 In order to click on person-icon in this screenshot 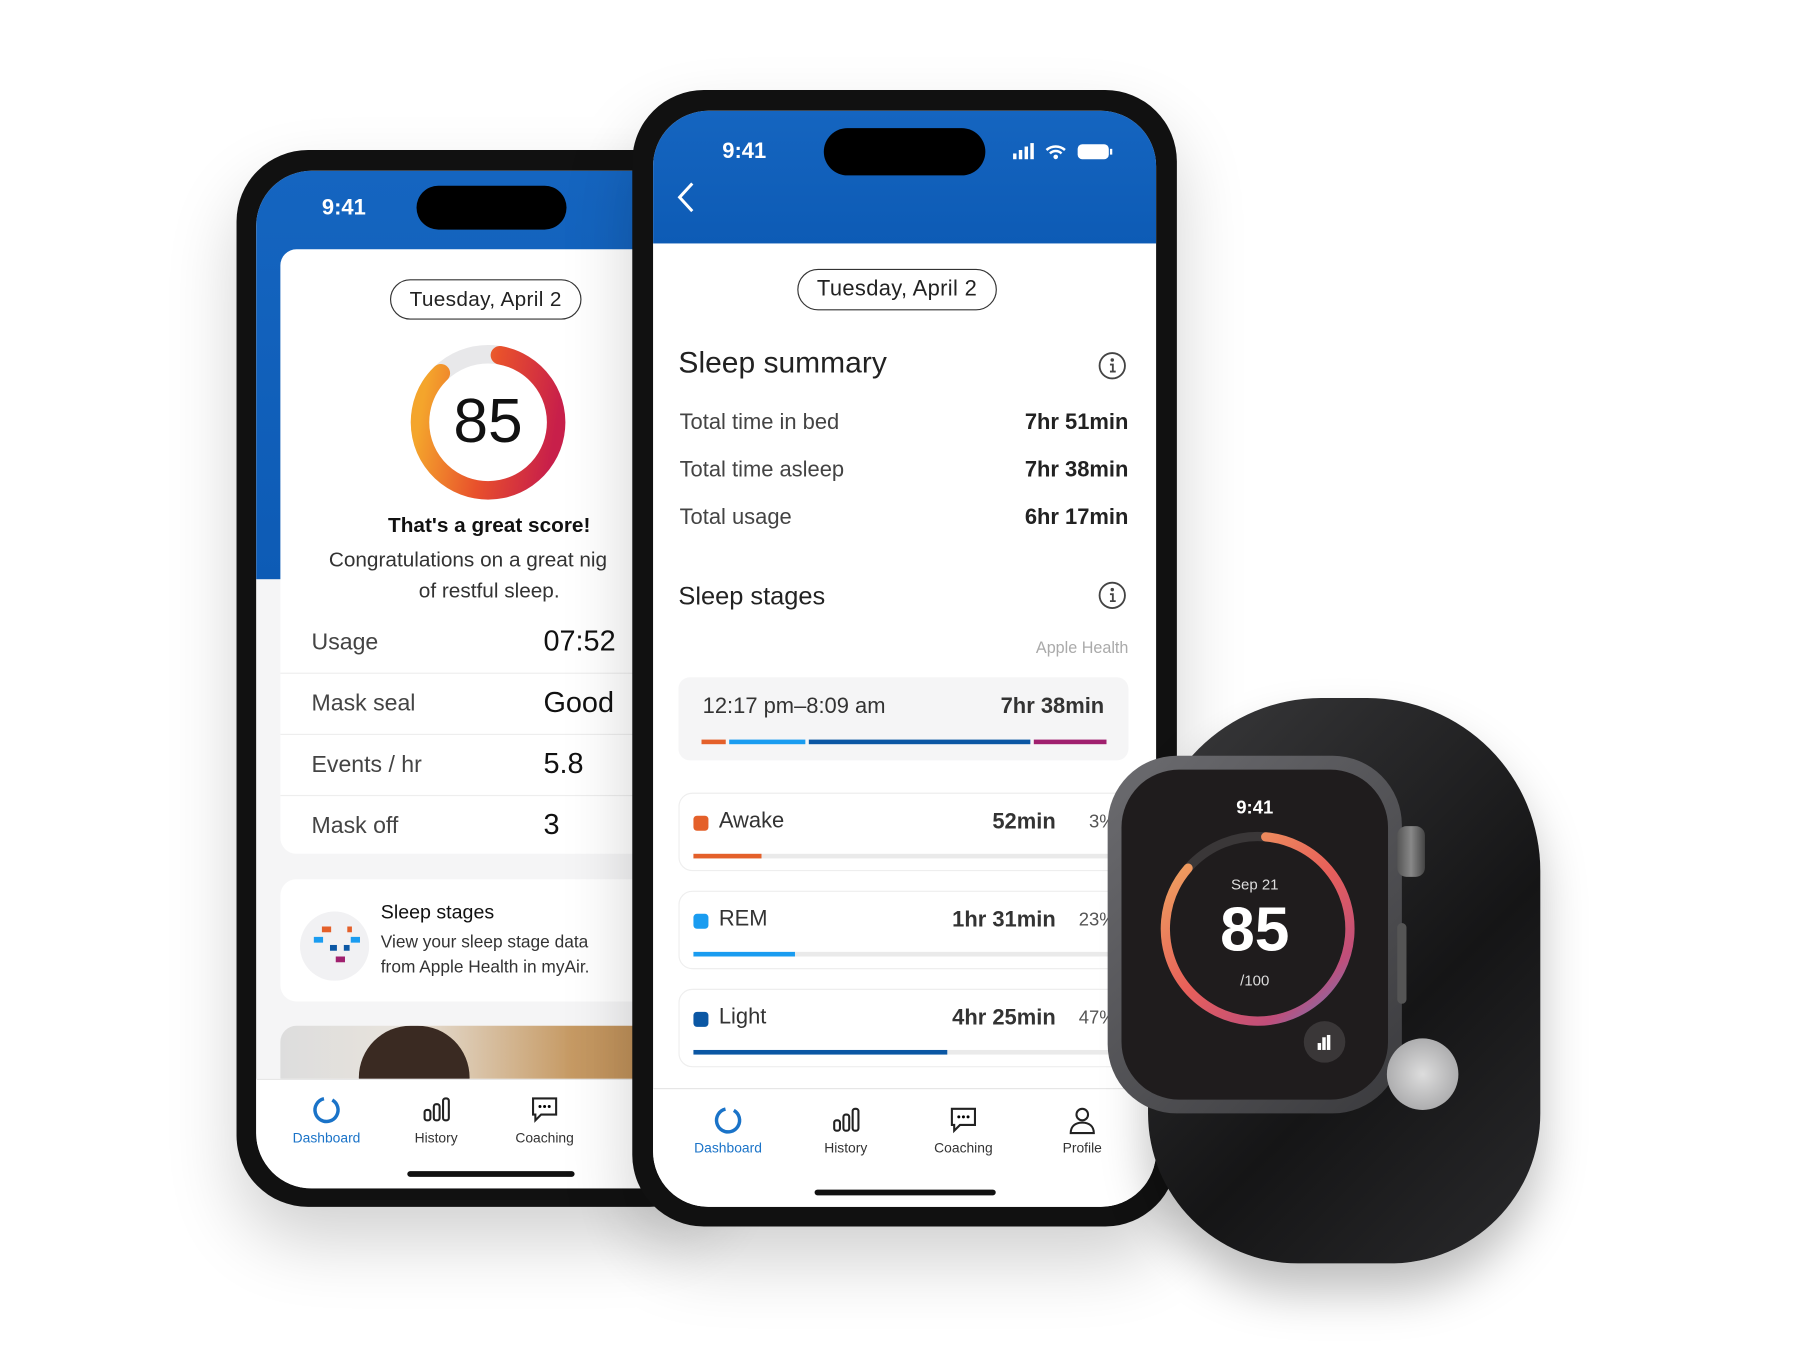, I will do `click(1082, 1121)`.